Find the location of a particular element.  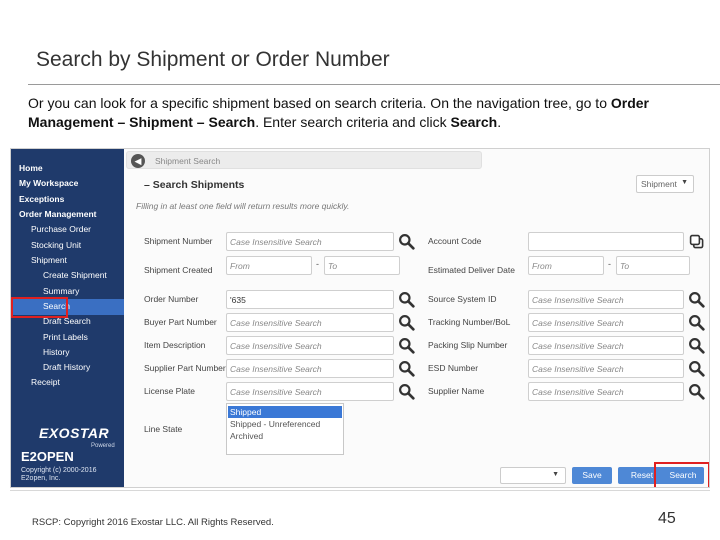

line-state-option-archived: Archived is located at coordinates (285, 436).